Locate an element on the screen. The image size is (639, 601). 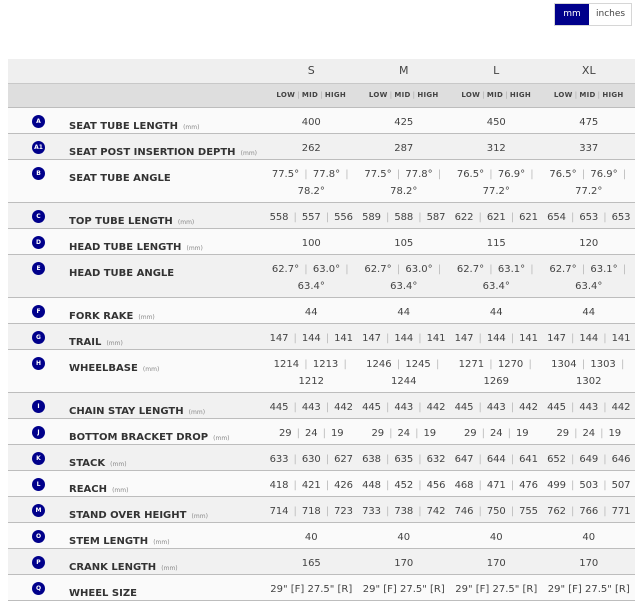
badge-cell: B is located at coordinates (38, 181).